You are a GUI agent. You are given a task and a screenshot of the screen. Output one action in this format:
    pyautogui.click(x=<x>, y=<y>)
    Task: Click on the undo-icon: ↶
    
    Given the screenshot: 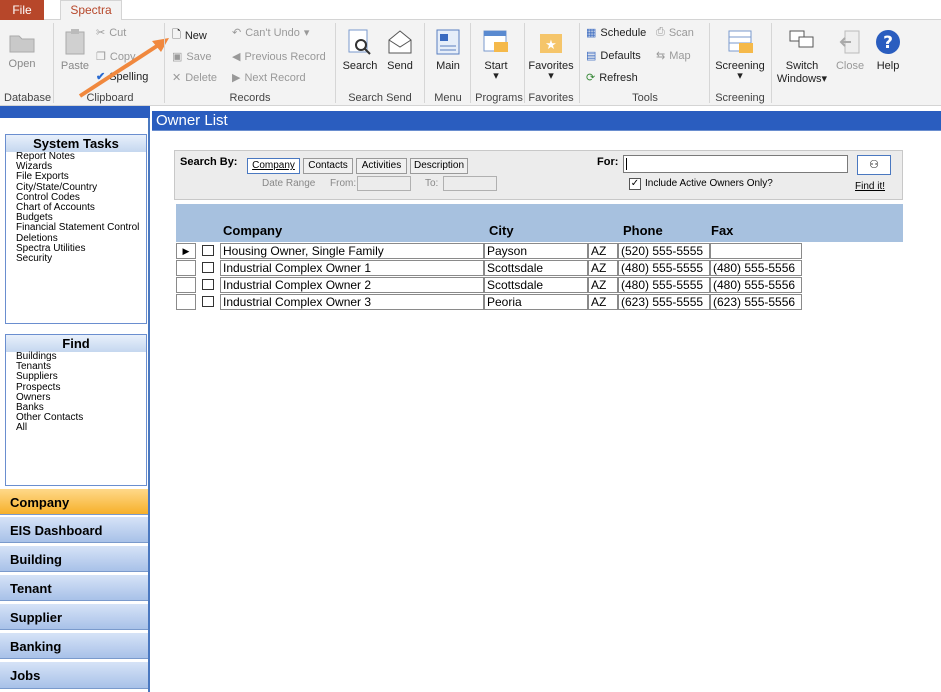 What is the action you would take?
    pyautogui.click(x=237, y=33)
    